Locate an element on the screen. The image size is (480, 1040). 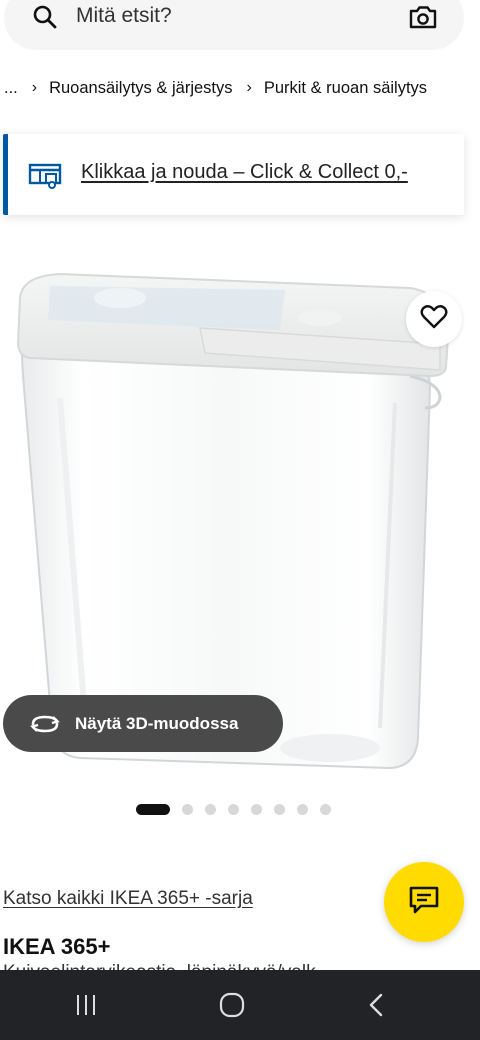
camera-icon is located at coordinates (423, 19).